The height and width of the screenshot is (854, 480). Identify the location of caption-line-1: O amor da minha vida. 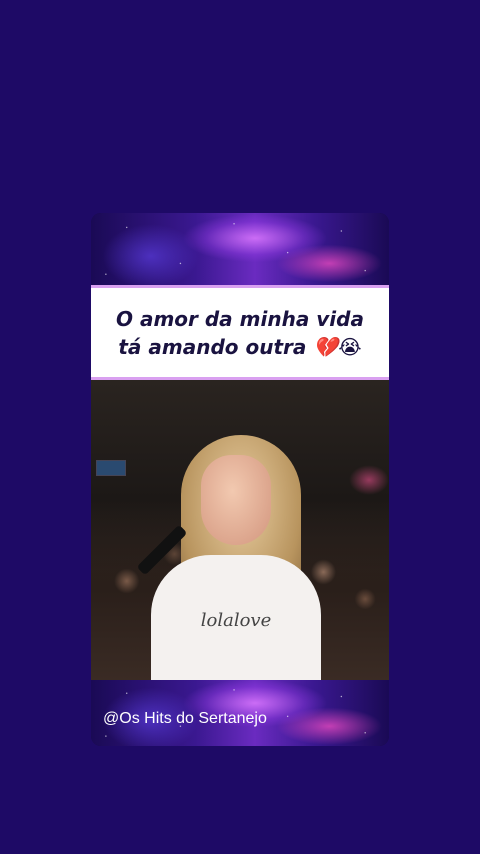
(240, 318).